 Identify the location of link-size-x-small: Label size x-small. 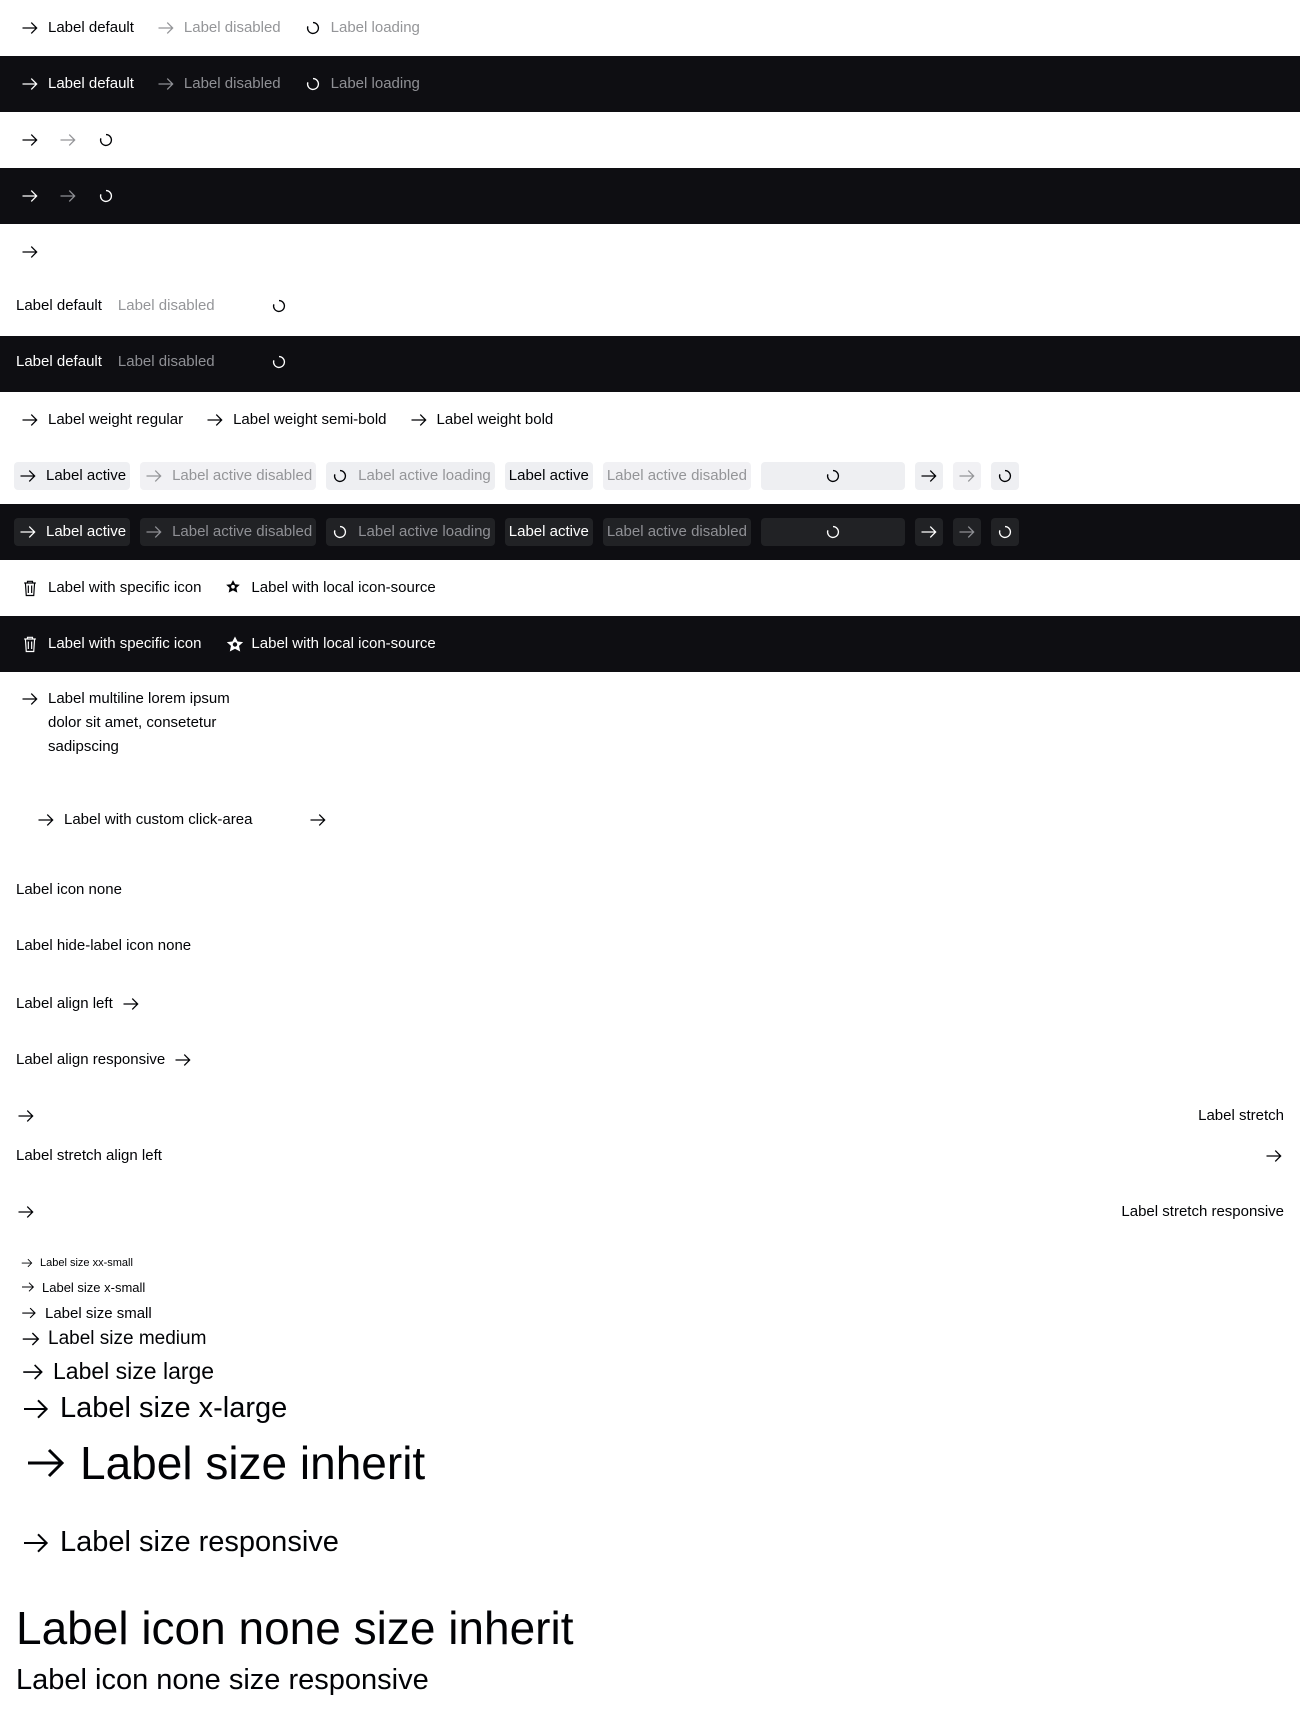
(82, 1287).